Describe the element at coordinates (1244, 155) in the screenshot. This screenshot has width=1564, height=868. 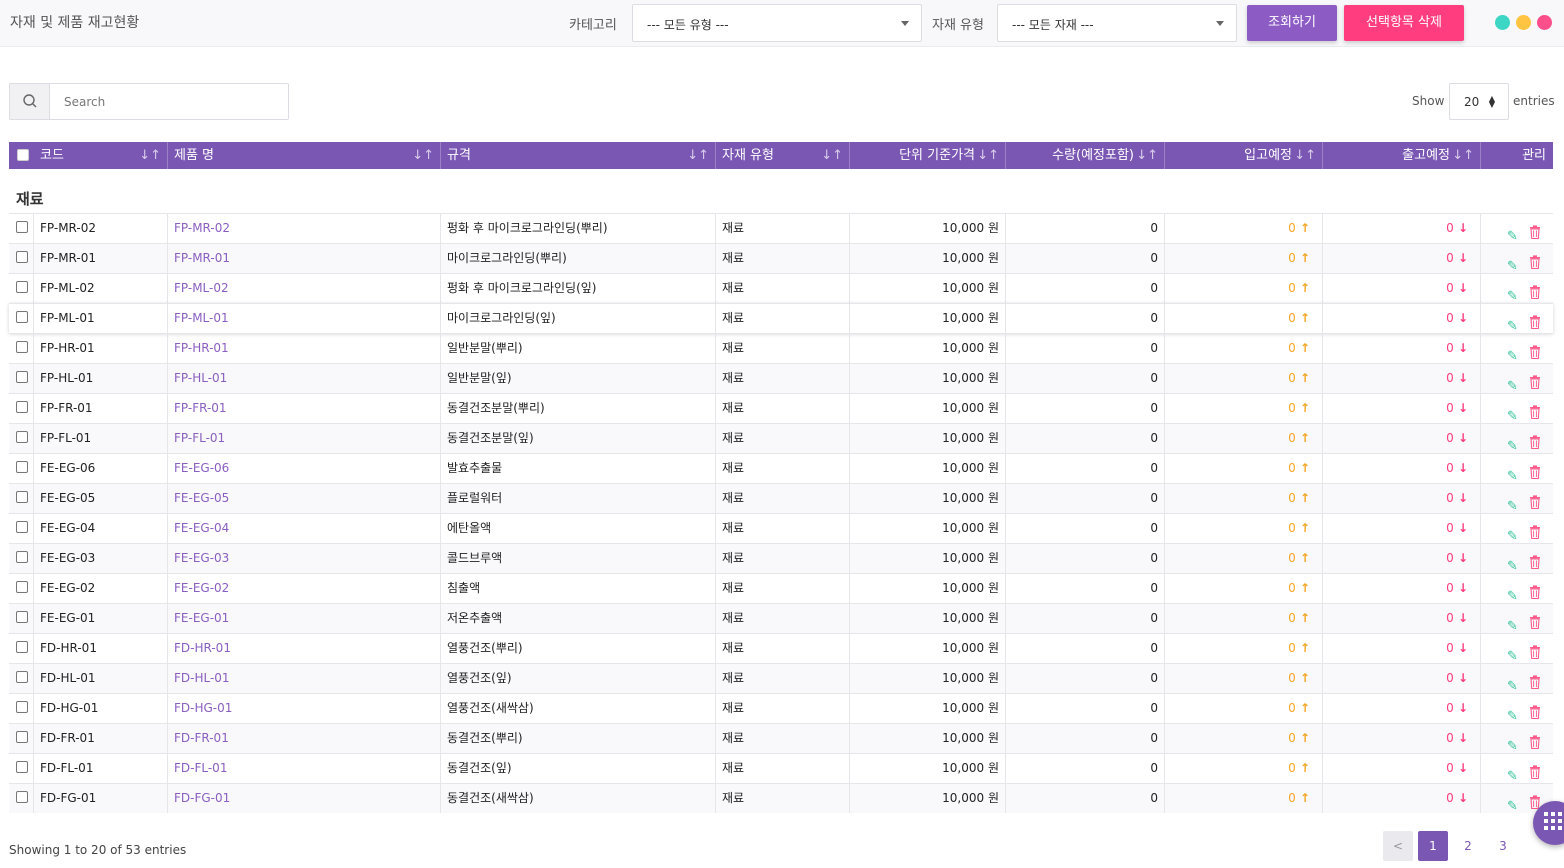
I see `column-header-inbound: 입고예정 ↓↑` at that location.